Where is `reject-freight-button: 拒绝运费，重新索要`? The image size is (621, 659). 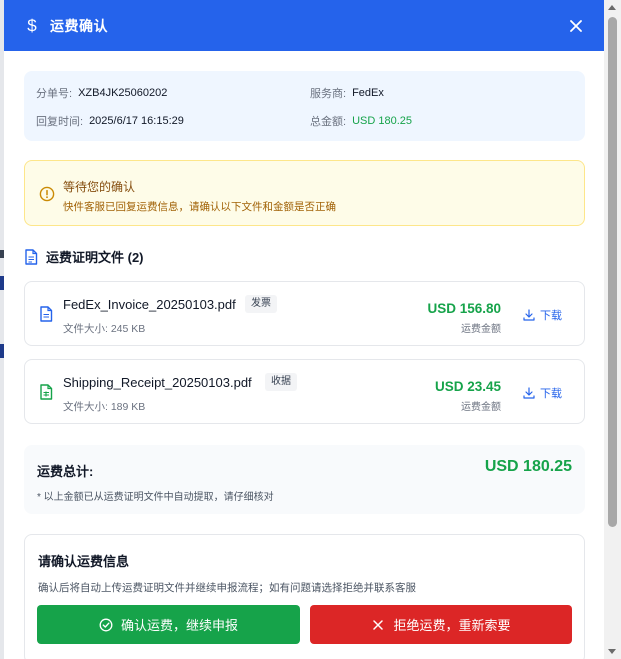
reject-freight-button: 拒绝运费，重新索要 is located at coordinates (441, 624).